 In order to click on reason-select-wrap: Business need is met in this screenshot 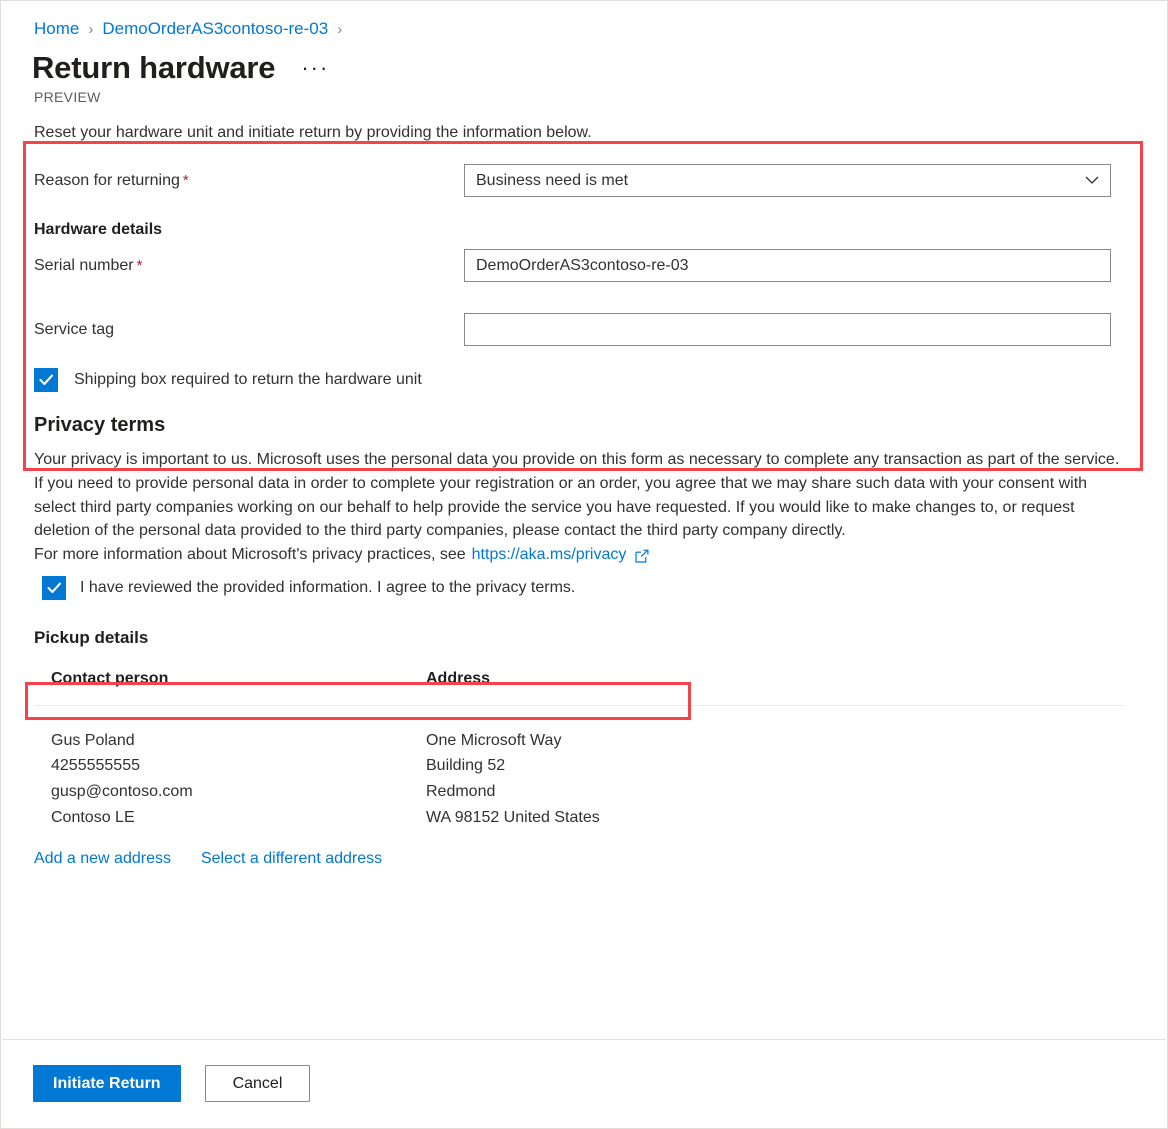, I will do `click(787, 181)`.